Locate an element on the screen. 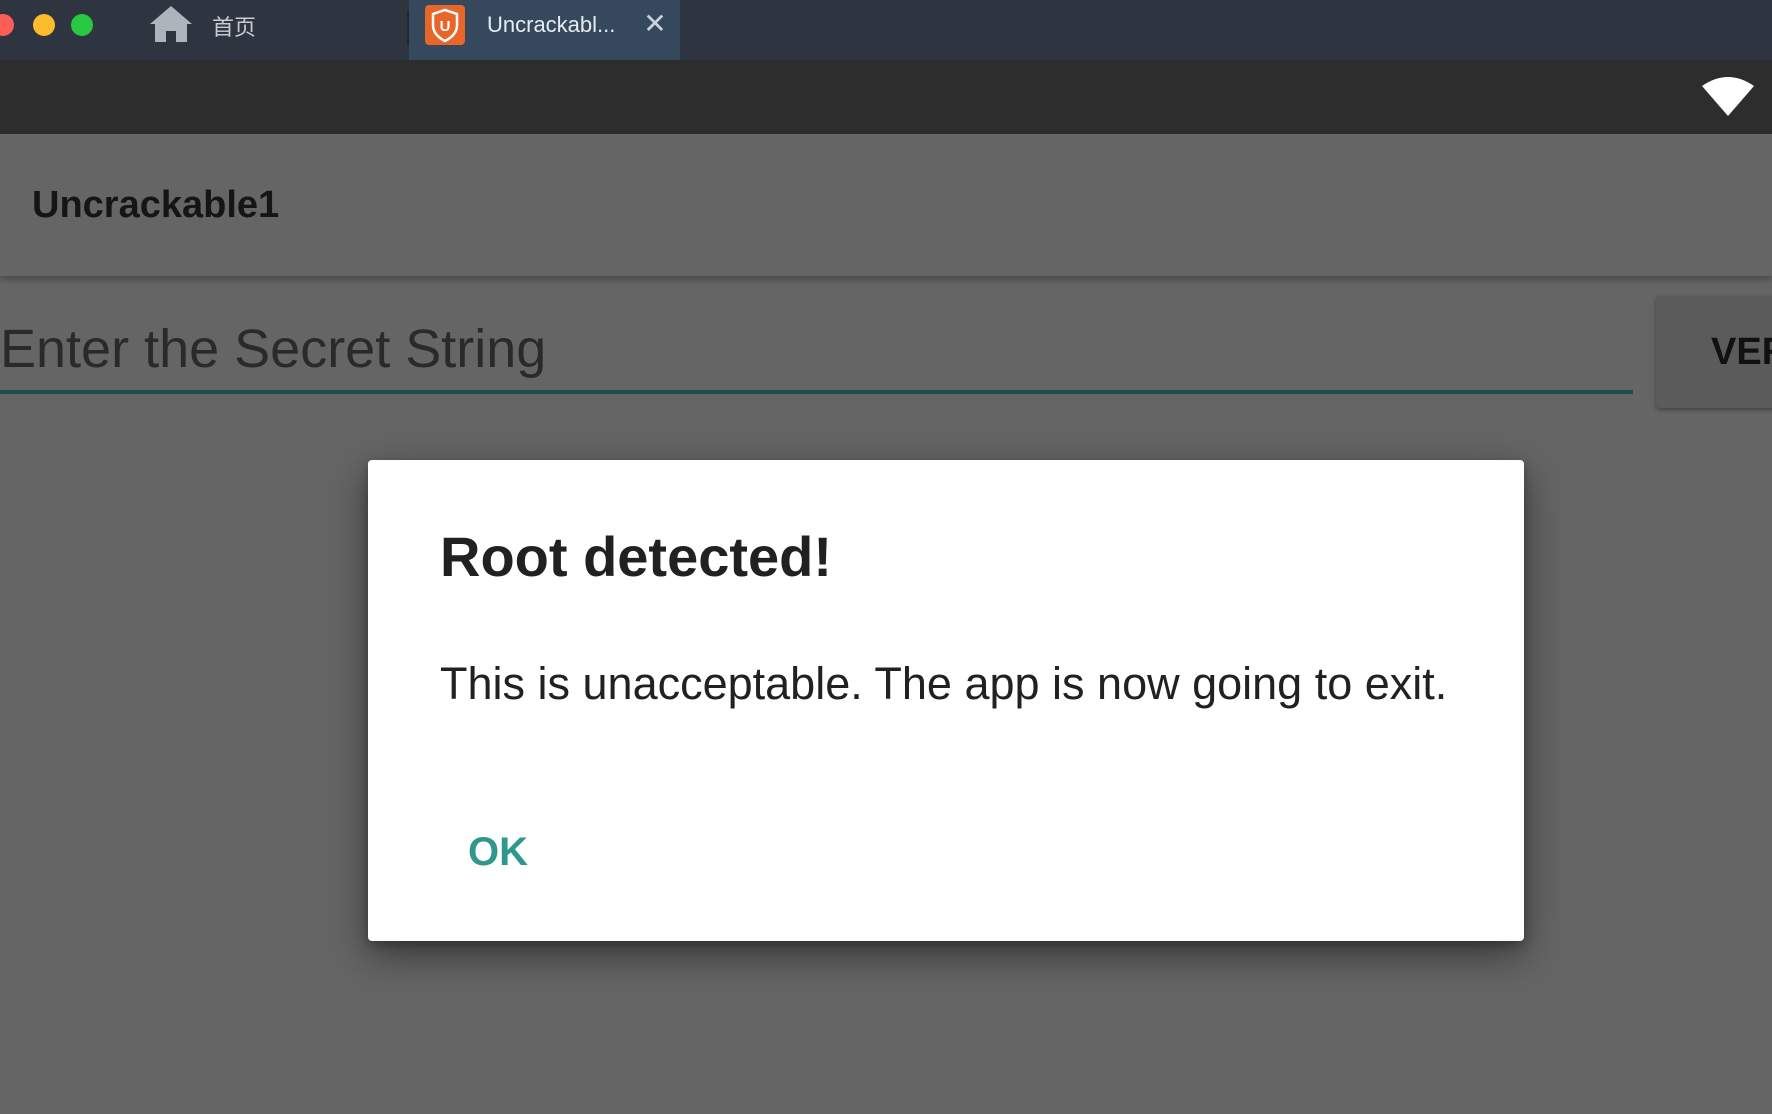  status-bar is located at coordinates (886, 97).